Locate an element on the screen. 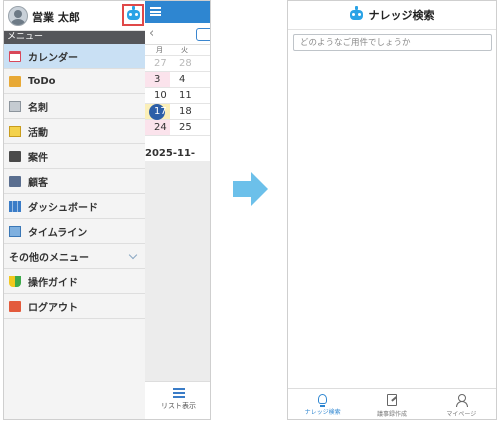 The height and width of the screenshot is (422, 500). menu-item-calendar: カレンダー is located at coordinates (74, 56).